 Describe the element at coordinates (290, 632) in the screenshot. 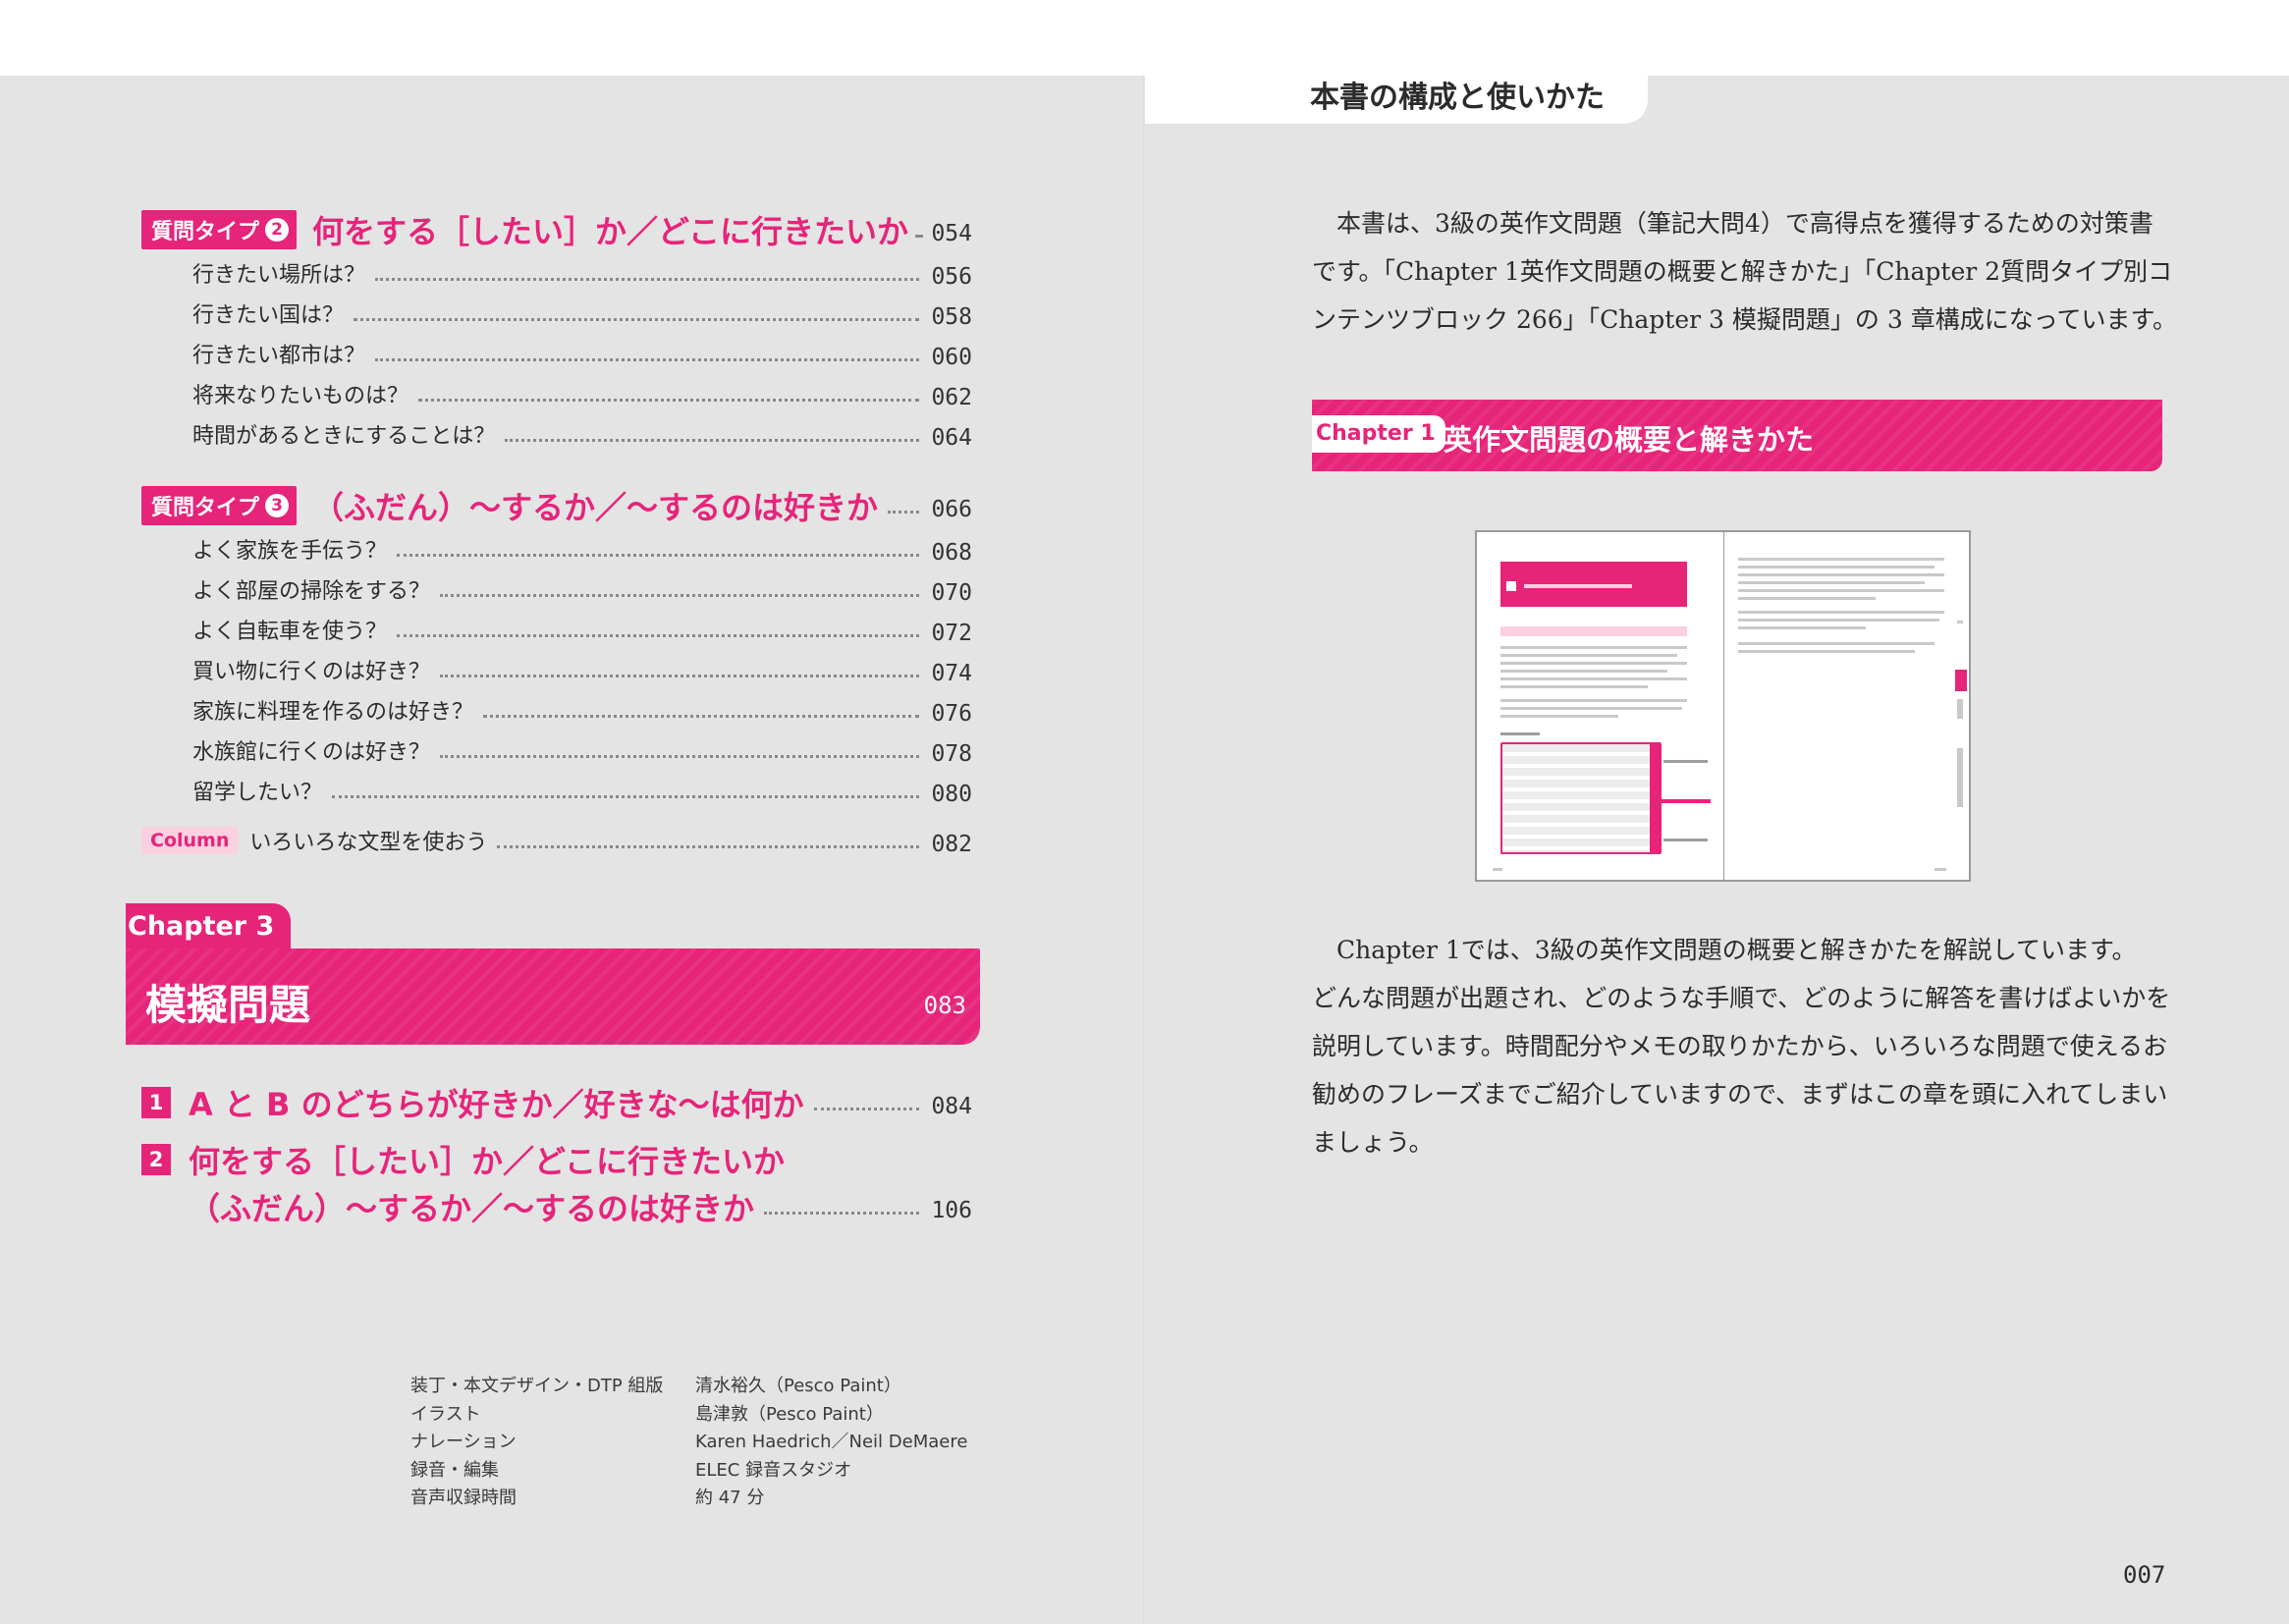

I see `entry-label: よく自転車を使う？` at that location.